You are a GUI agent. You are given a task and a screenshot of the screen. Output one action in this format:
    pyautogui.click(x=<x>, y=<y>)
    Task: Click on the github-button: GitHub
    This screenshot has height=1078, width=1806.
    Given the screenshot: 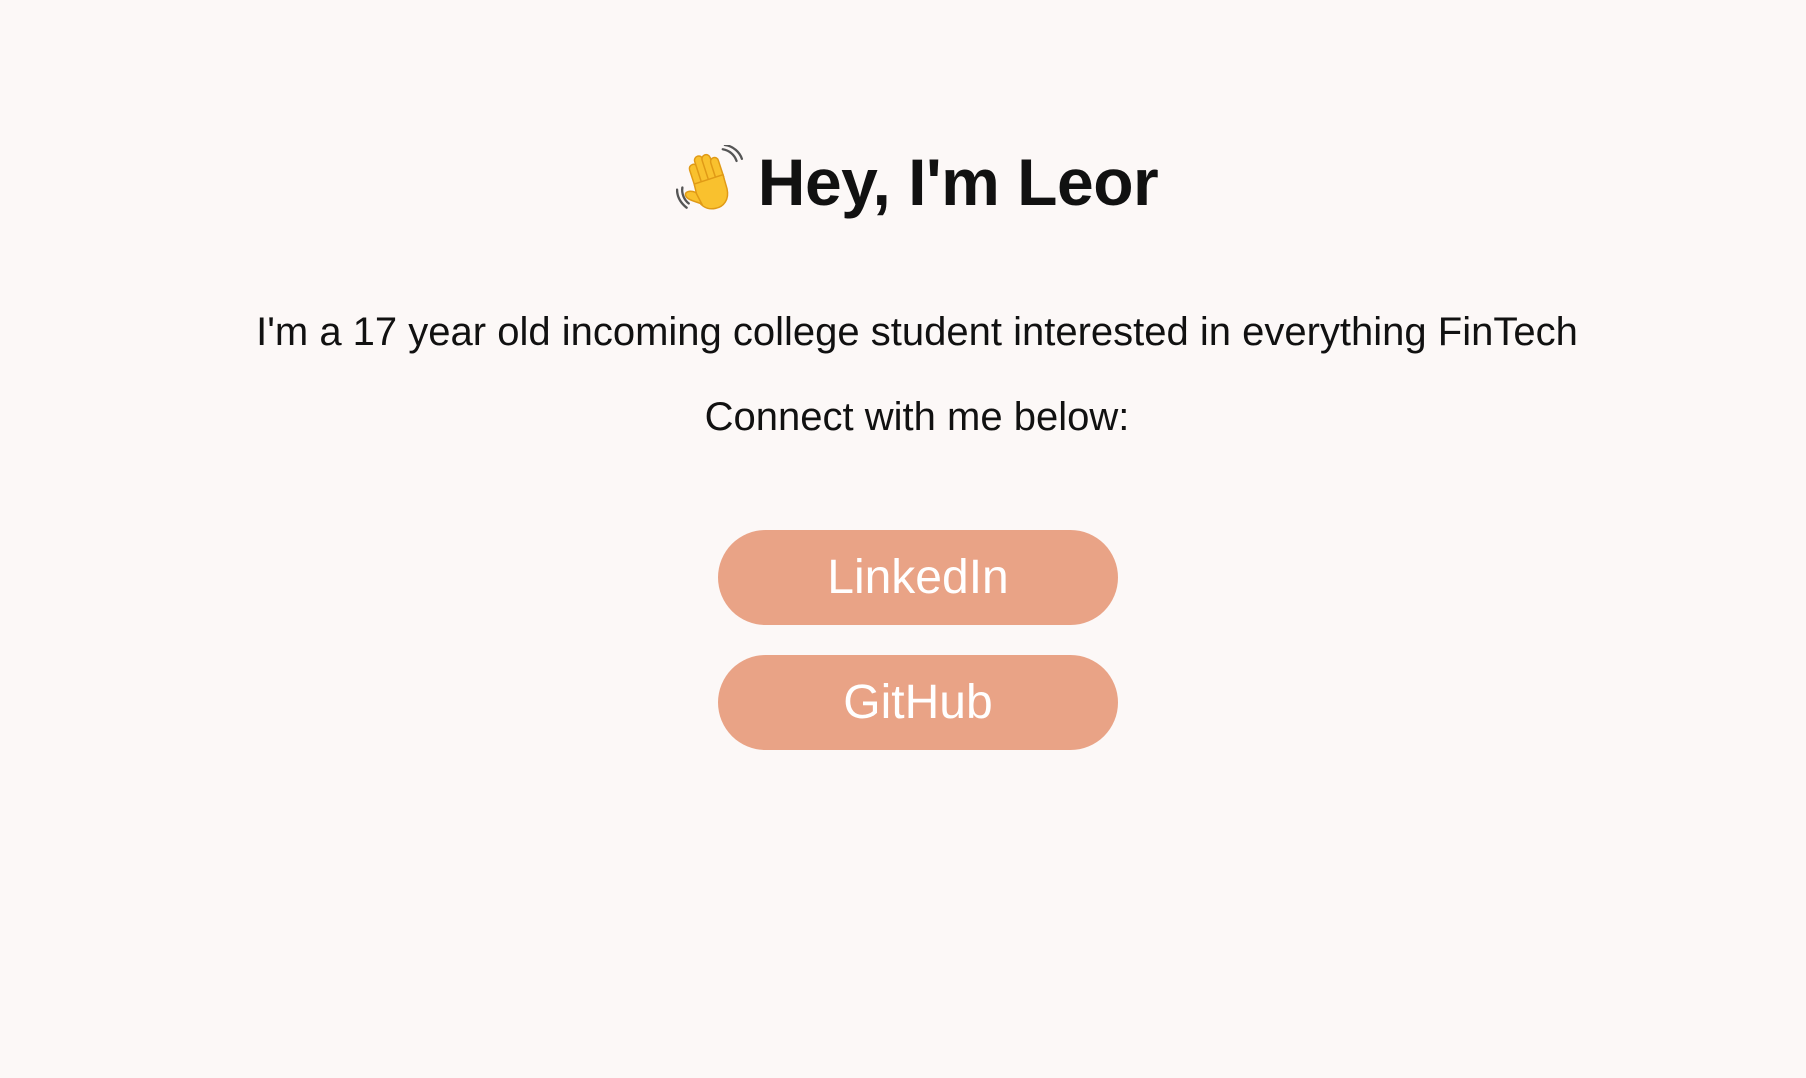 What is the action you would take?
    pyautogui.click(x=918, y=702)
    